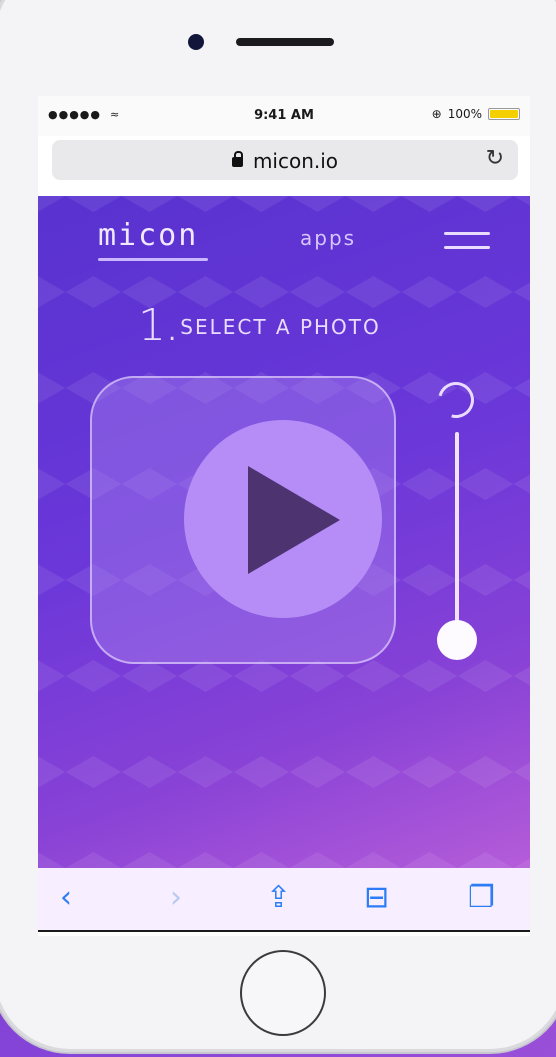  What do you see at coordinates (294, 520) in the screenshot?
I see `play-icon` at bounding box center [294, 520].